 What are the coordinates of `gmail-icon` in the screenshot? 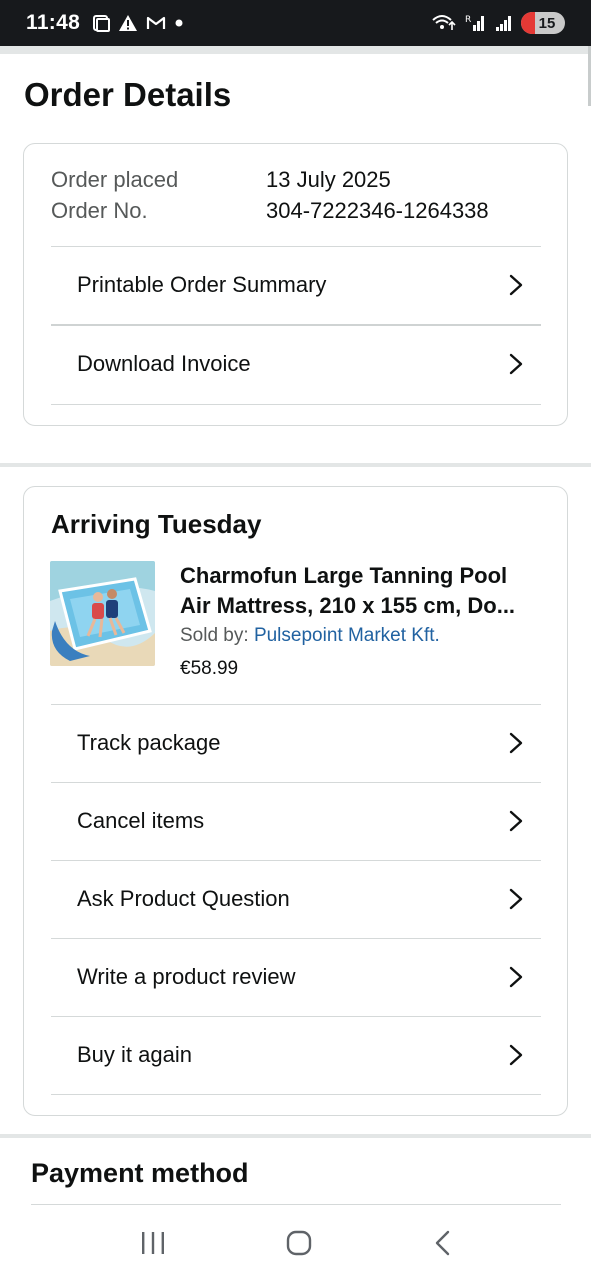 It's located at (156, 22).